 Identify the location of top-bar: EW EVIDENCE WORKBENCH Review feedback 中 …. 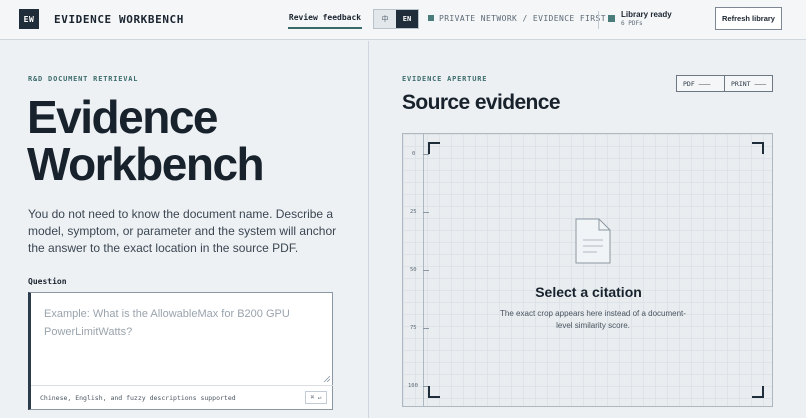
(403, 20).